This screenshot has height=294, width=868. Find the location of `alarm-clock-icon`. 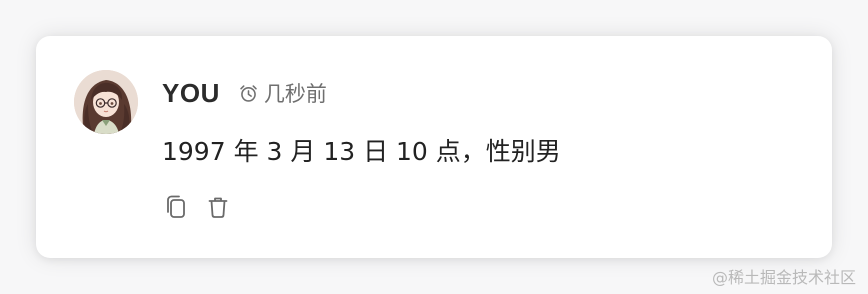

alarm-clock-icon is located at coordinates (248, 93).